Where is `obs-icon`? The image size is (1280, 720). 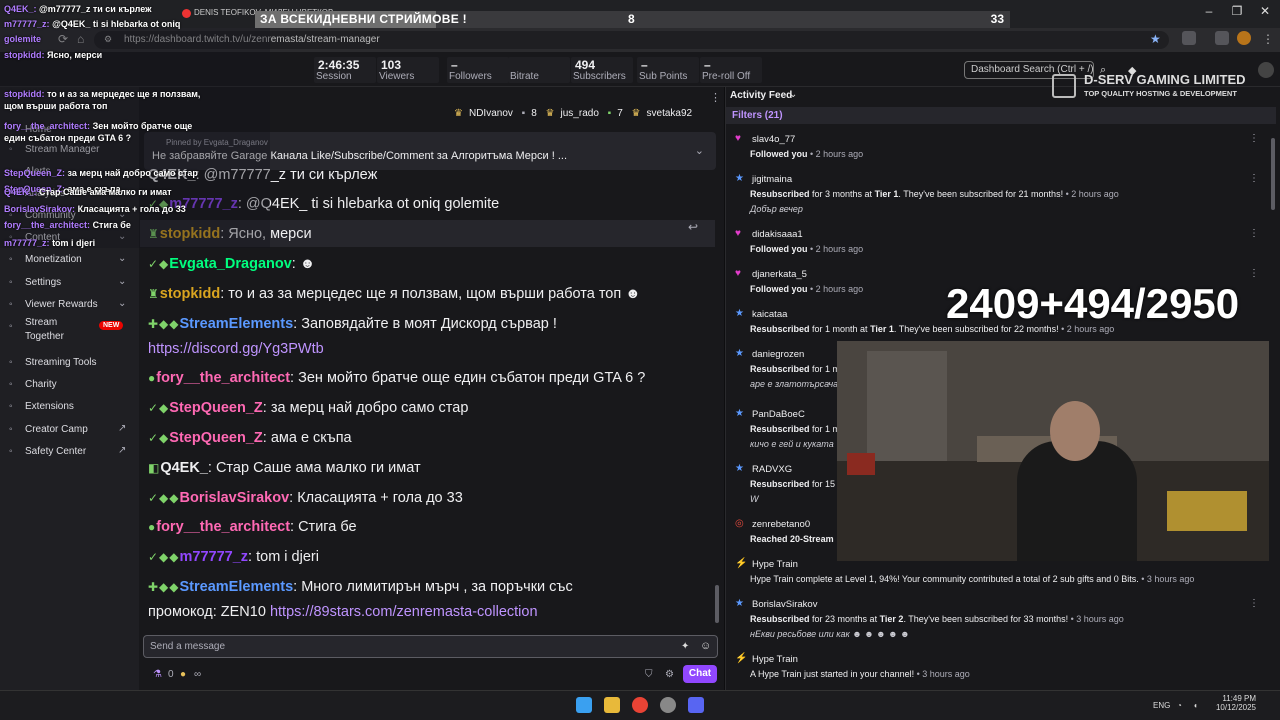
obs-icon is located at coordinates (668, 705).